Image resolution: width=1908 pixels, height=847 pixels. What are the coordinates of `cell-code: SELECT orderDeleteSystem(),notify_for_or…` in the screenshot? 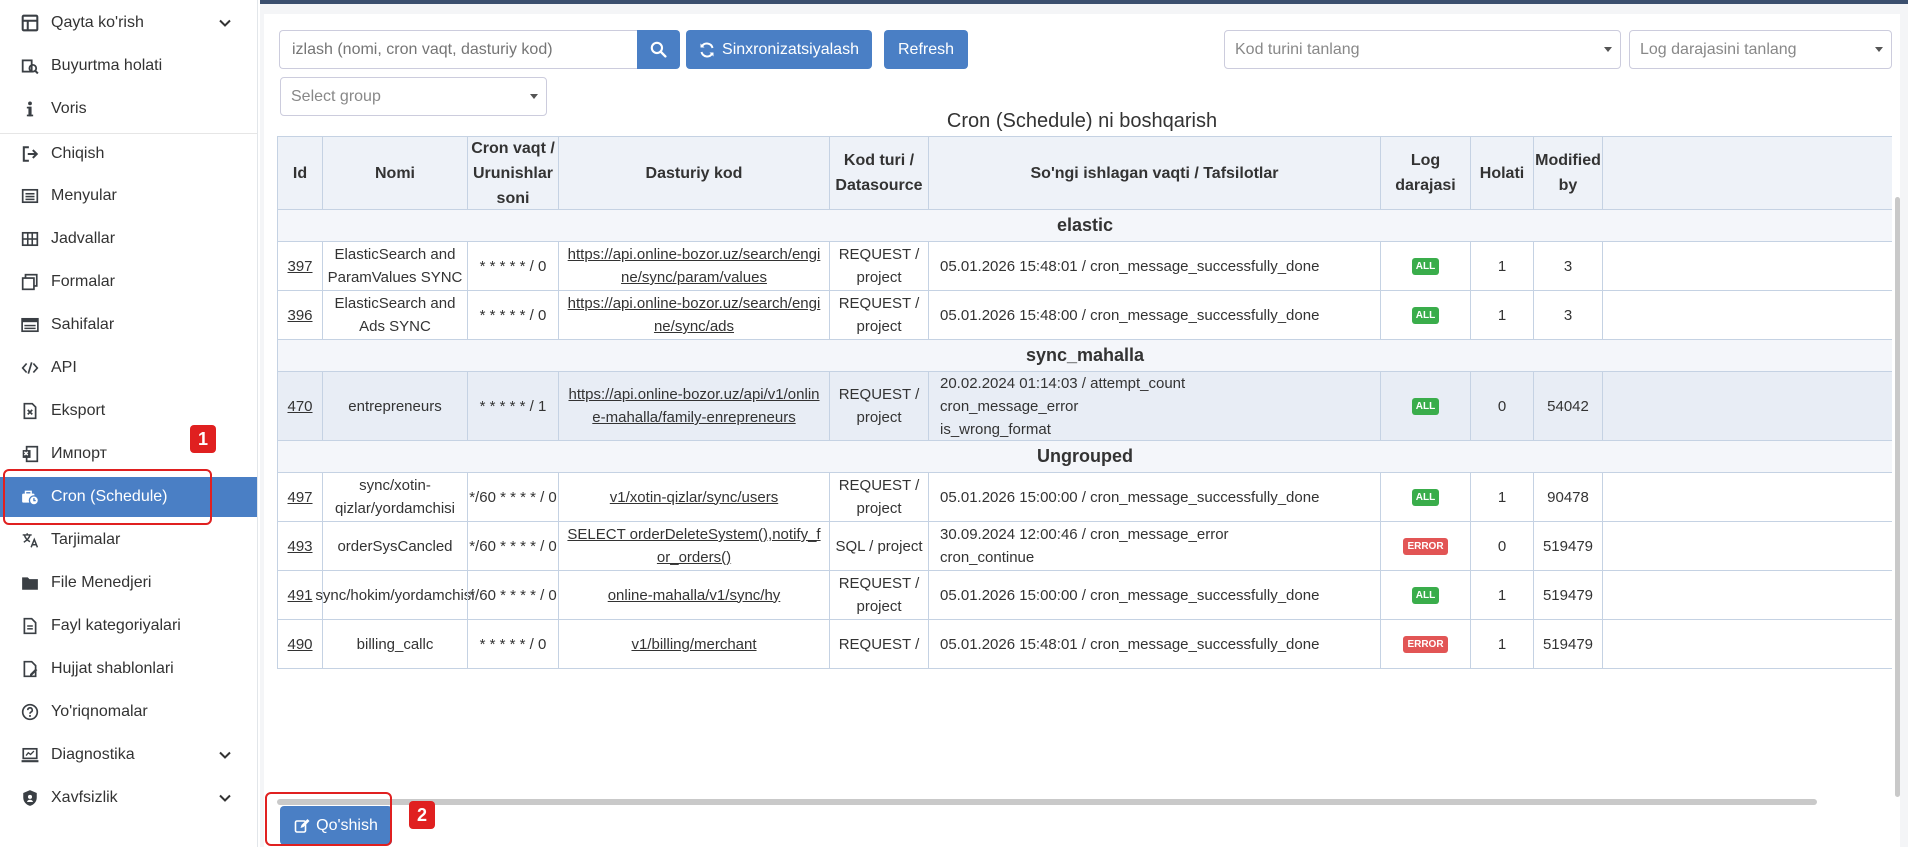 It's located at (694, 546).